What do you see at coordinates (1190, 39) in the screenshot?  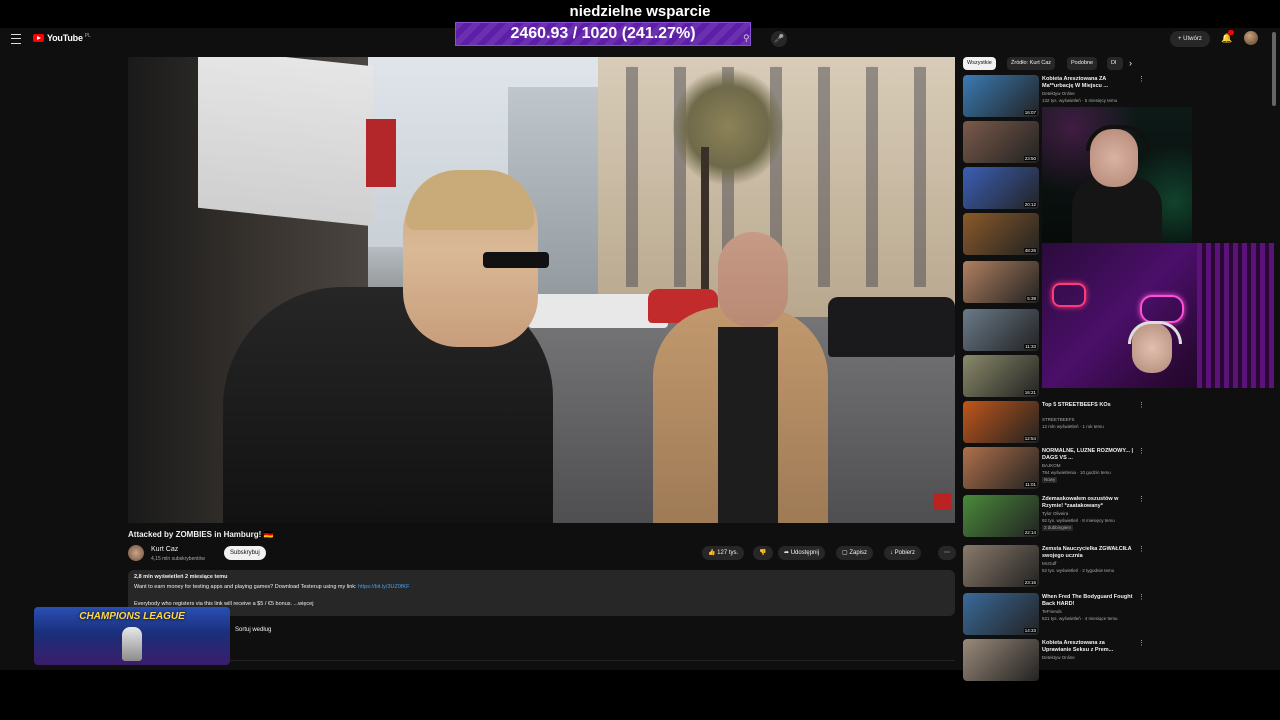 I see `create-button: + Utwórz` at bounding box center [1190, 39].